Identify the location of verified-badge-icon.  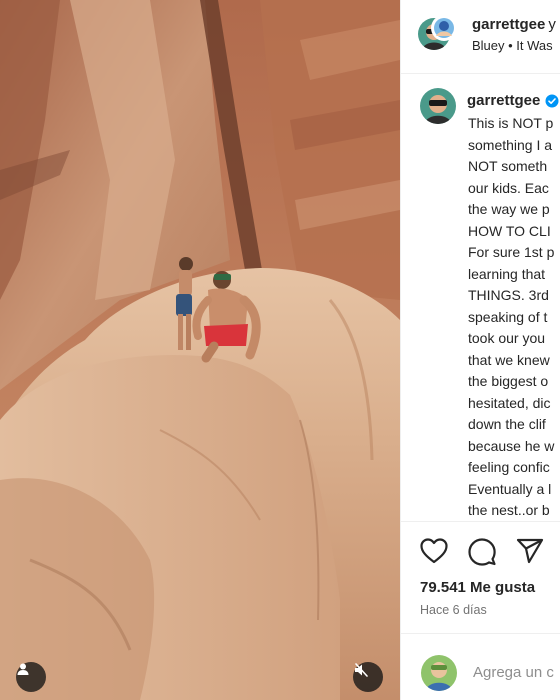
(552, 100).